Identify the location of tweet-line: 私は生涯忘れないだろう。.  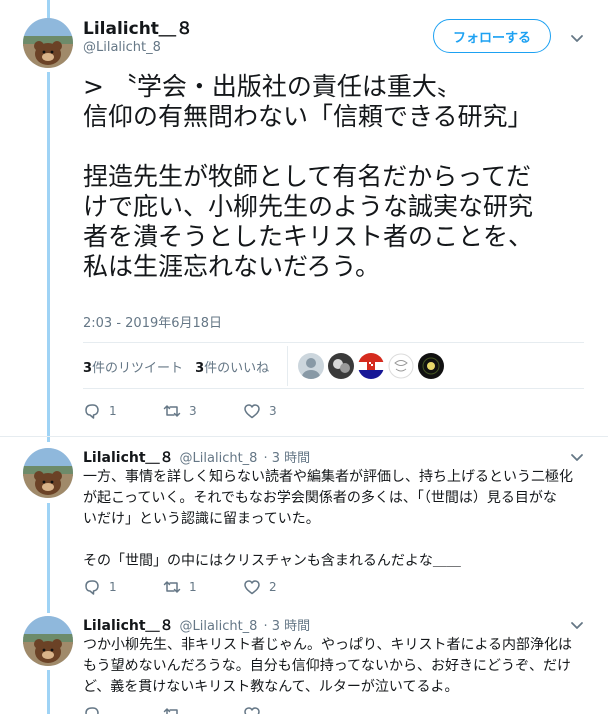
(232, 266).